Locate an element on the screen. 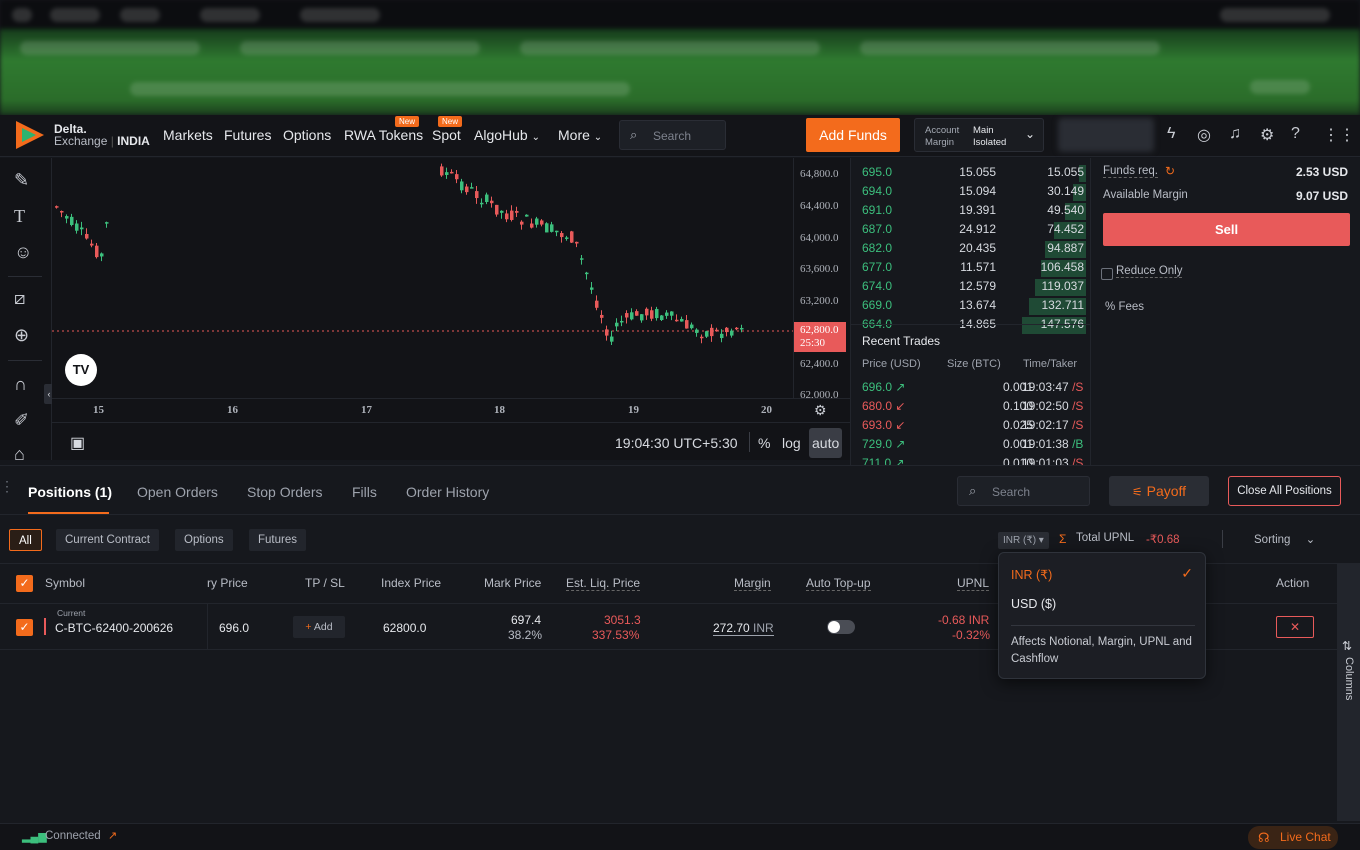 This screenshot has width=1360, height=850. ob-size: 19.391 is located at coordinates (977, 210).